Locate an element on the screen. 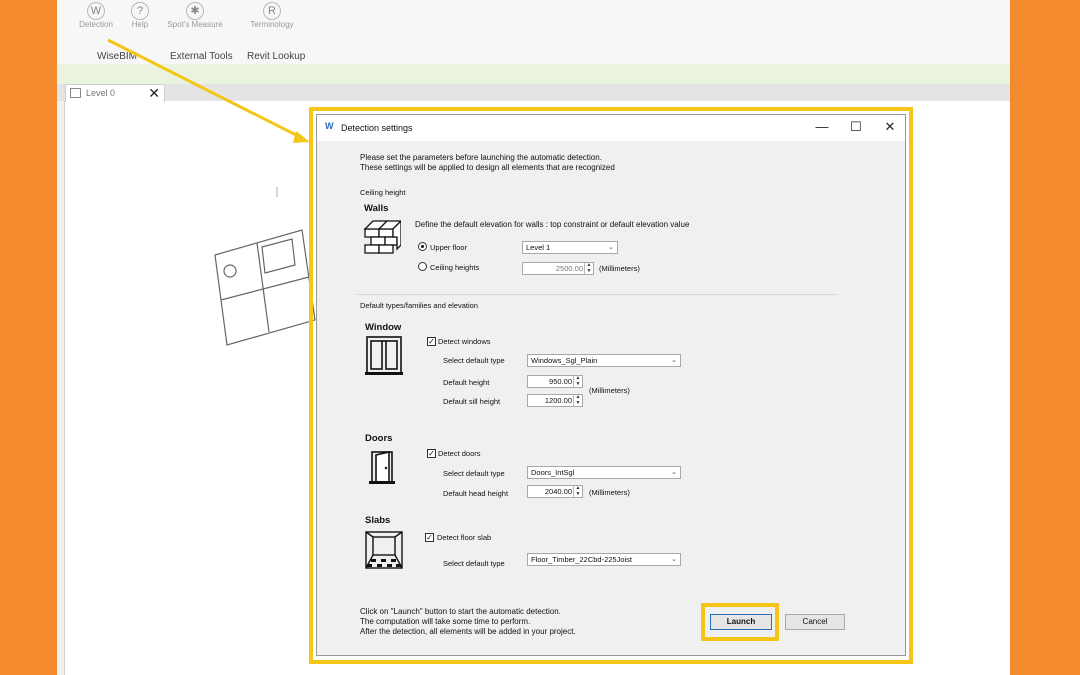 The width and height of the screenshot is (1080, 675). group-separator is located at coordinates (597, 294).